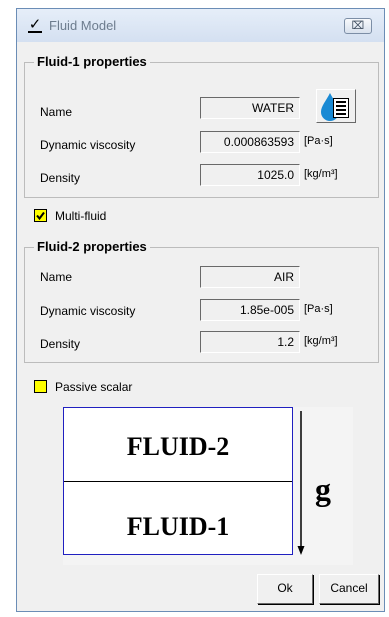 This screenshot has height=617, width=389. Describe the element at coordinates (301, 483) in the screenshot. I see `gravity-arrow-icon` at that location.